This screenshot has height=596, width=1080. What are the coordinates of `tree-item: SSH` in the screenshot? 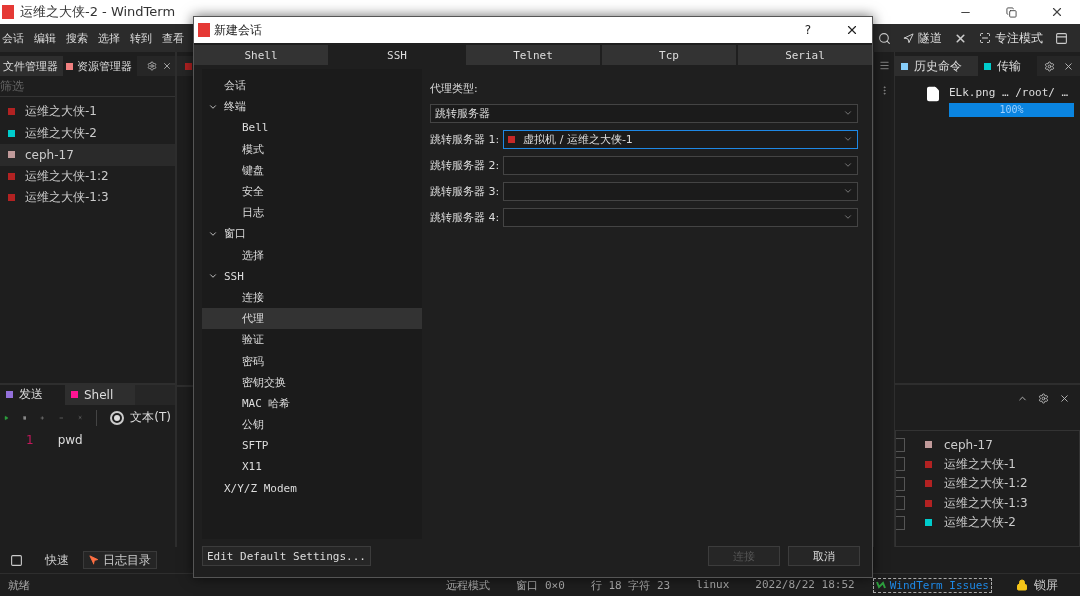 It's located at (312, 276).